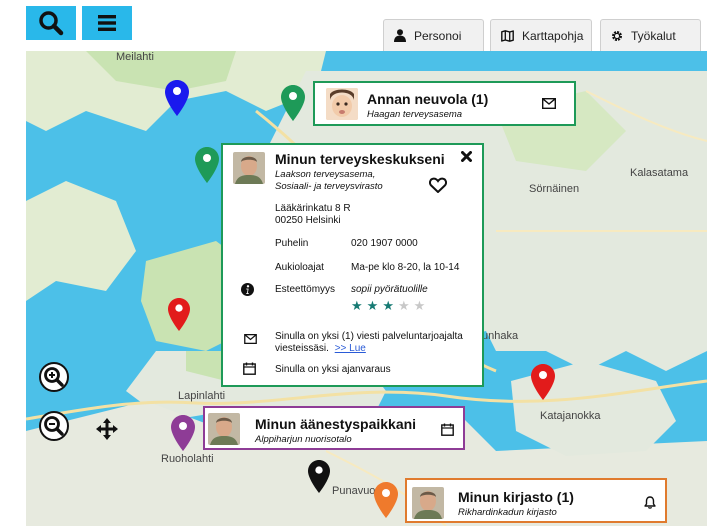 The image size is (707, 526). I want to click on hamburger-menu-icon, so click(107, 23).